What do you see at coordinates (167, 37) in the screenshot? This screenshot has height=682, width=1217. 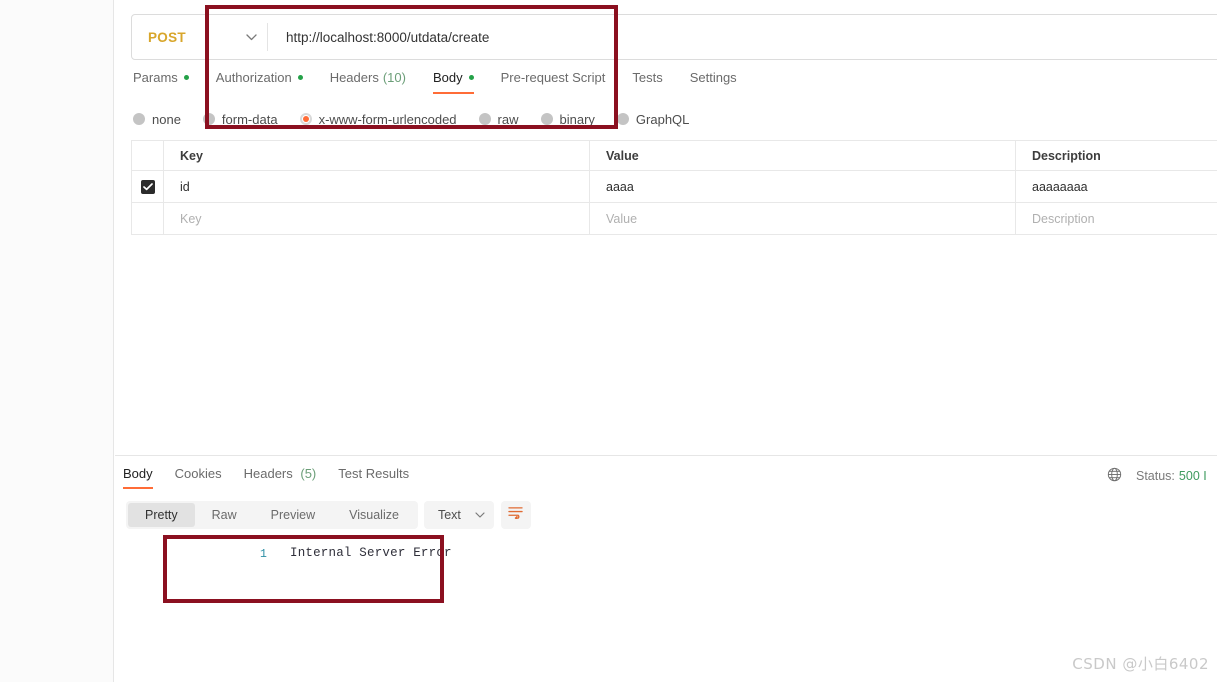 I see `http-method-label: POST` at bounding box center [167, 37].